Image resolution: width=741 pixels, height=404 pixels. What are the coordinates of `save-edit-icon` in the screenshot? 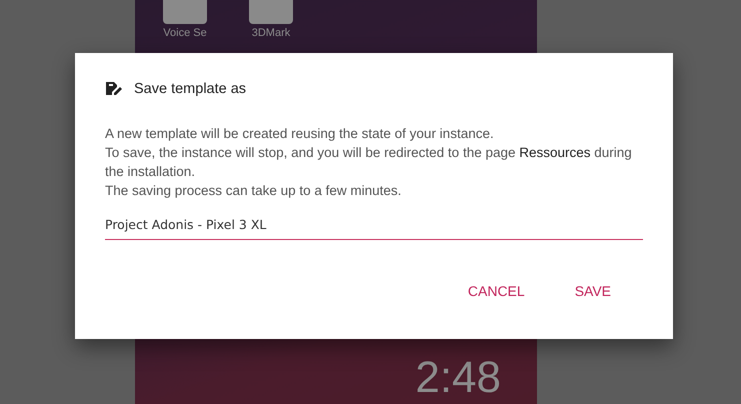 It's located at (114, 89).